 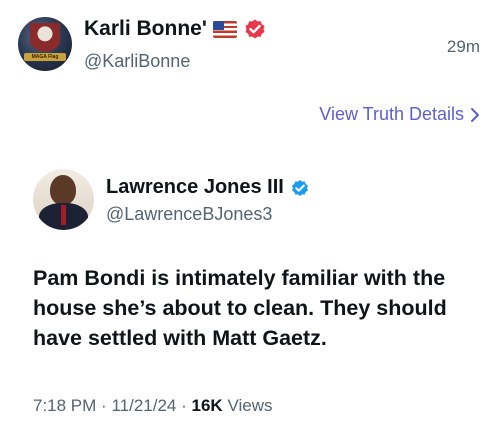 What do you see at coordinates (45, 57) in the screenshot?
I see `avatar-banner: MAGA Flag` at bounding box center [45, 57].